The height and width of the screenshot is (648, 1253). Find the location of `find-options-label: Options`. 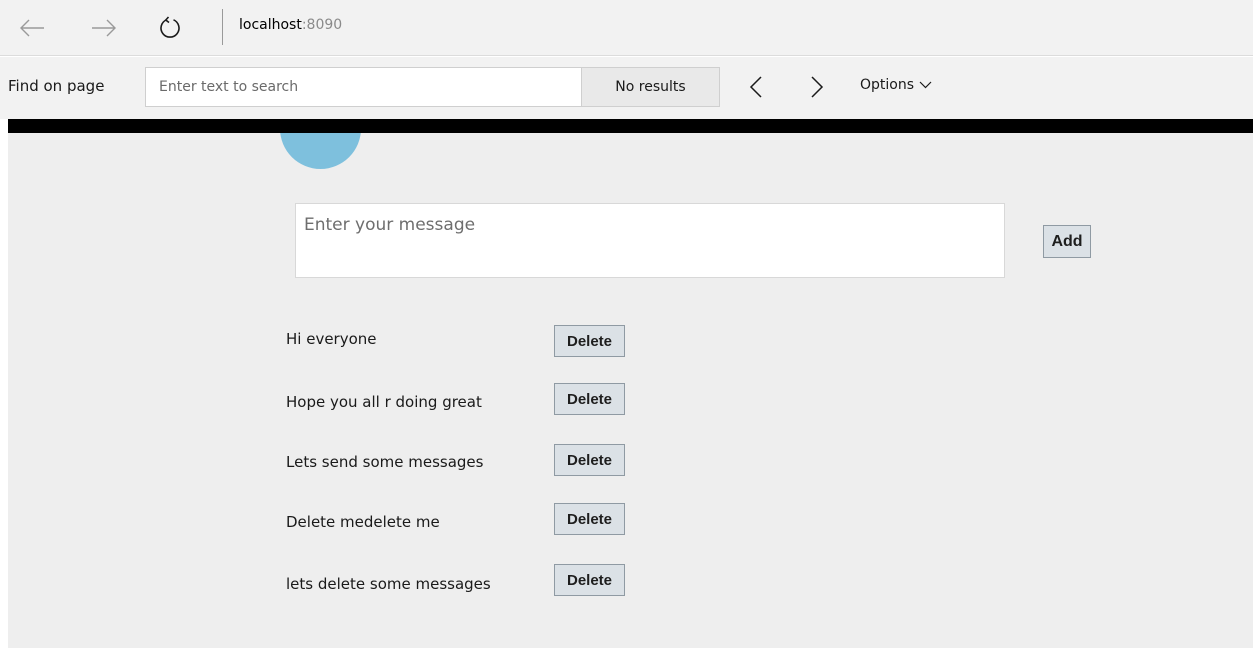

find-options-label: Options is located at coordinates (887, 85).